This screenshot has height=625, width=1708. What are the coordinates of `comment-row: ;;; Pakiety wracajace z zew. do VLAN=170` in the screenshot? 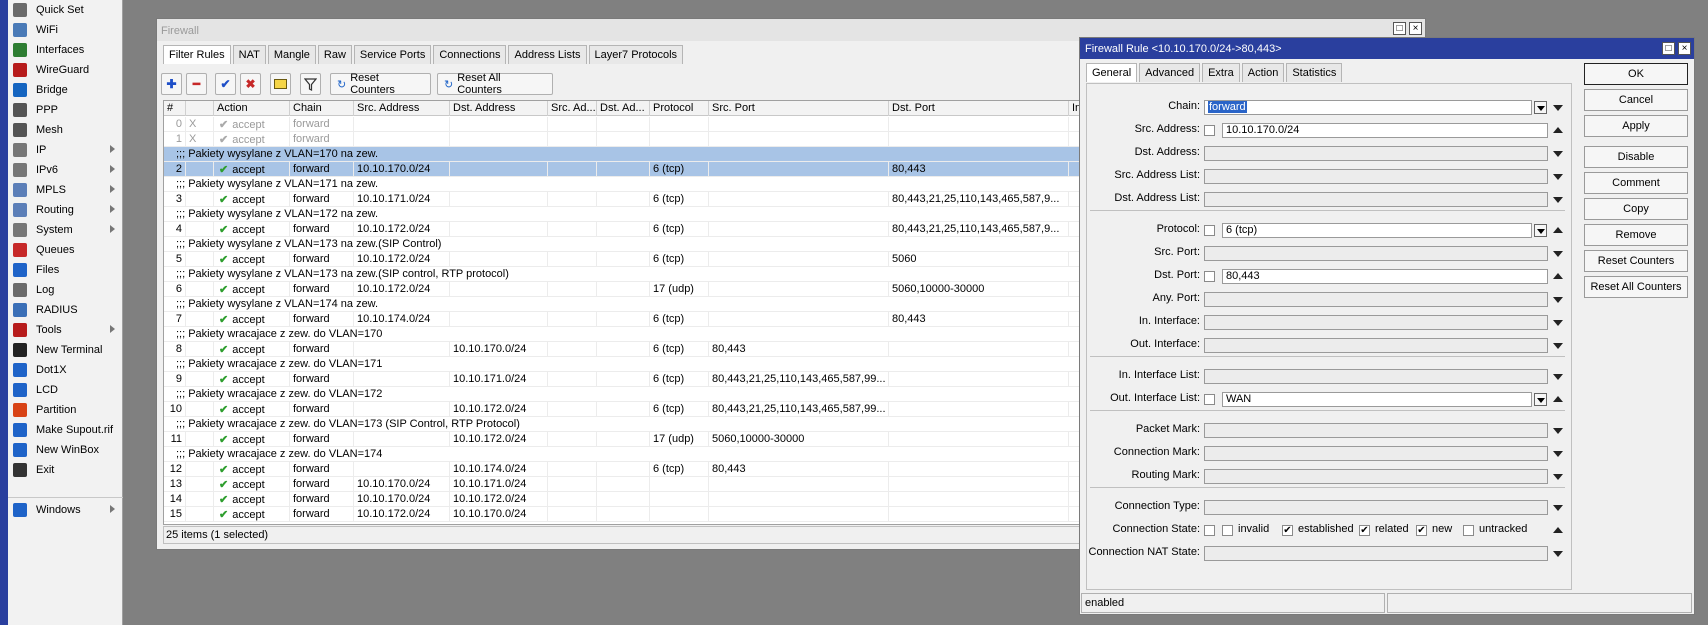 It's located at (621, 334).